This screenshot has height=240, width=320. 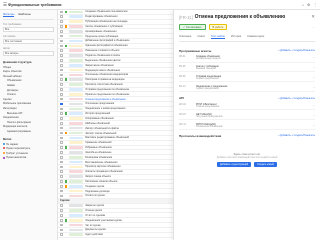 What do you see at coordinates (28, 41) in the screenshot?
I see `filter-input: Все состояния` at bounding box center [28, 41].